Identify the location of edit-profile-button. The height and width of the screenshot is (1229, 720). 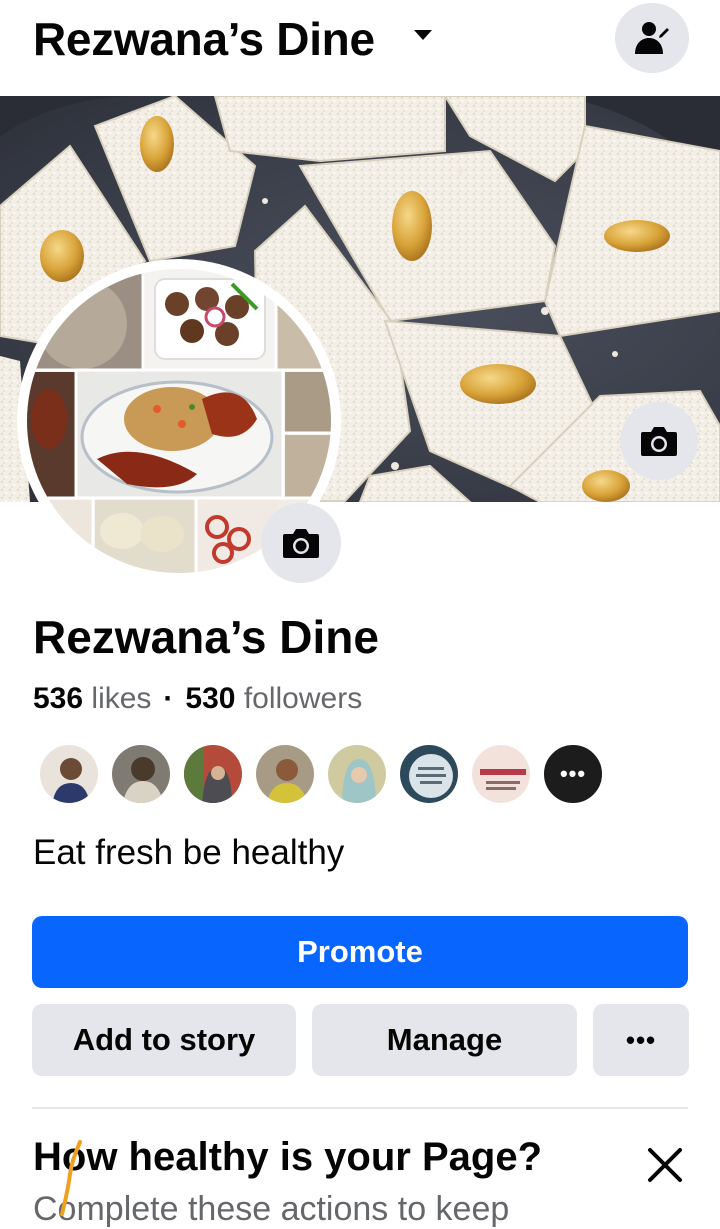
(652, 38).